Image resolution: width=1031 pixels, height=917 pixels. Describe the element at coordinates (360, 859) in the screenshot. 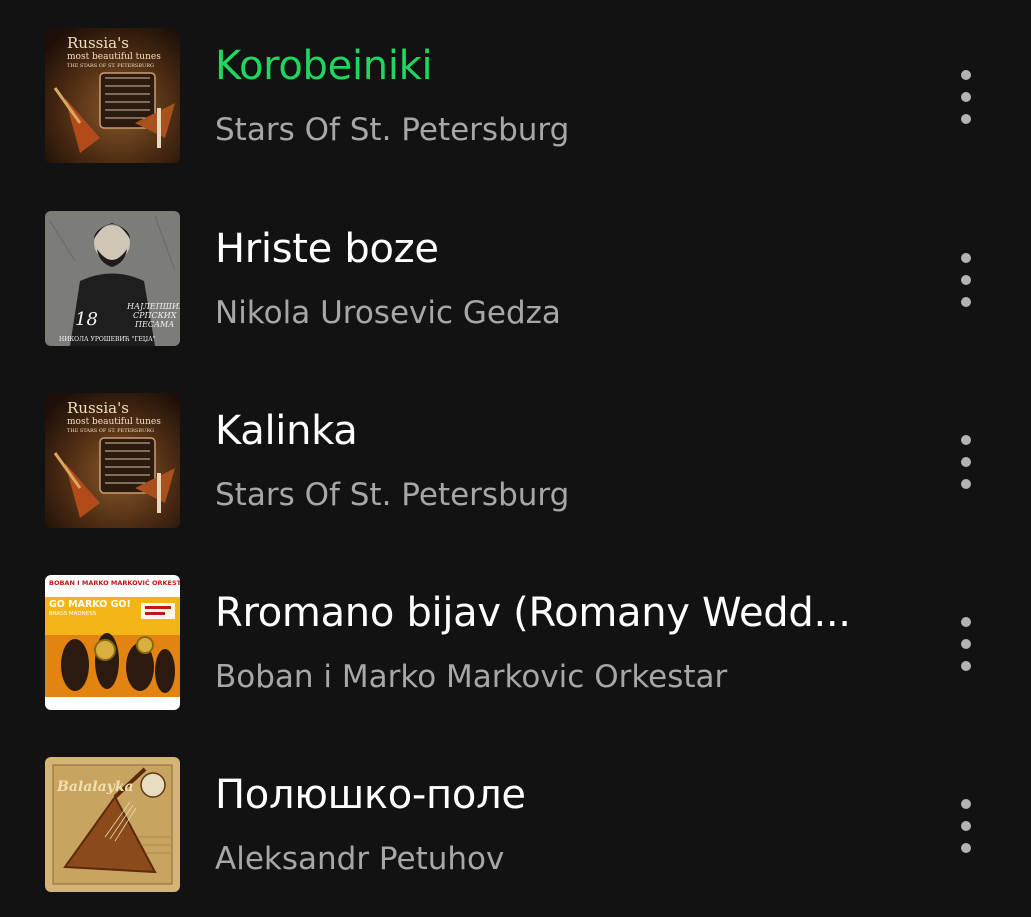

I see `track-artist: Aleksandr Petuhov` at that location.